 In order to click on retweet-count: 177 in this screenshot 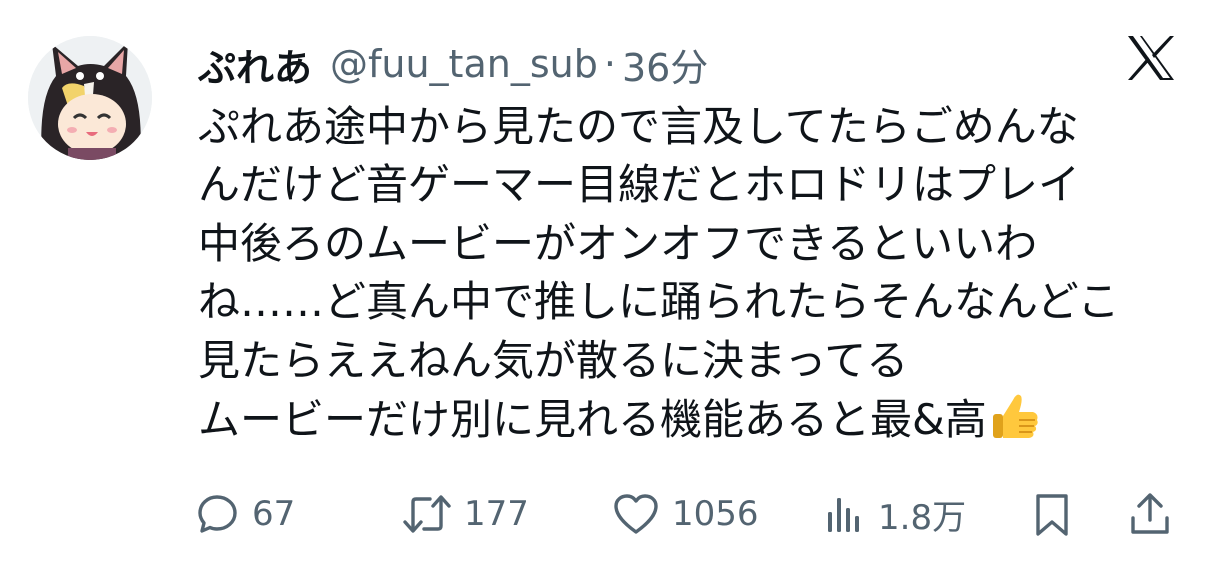, I will do `click(496, 514)`.